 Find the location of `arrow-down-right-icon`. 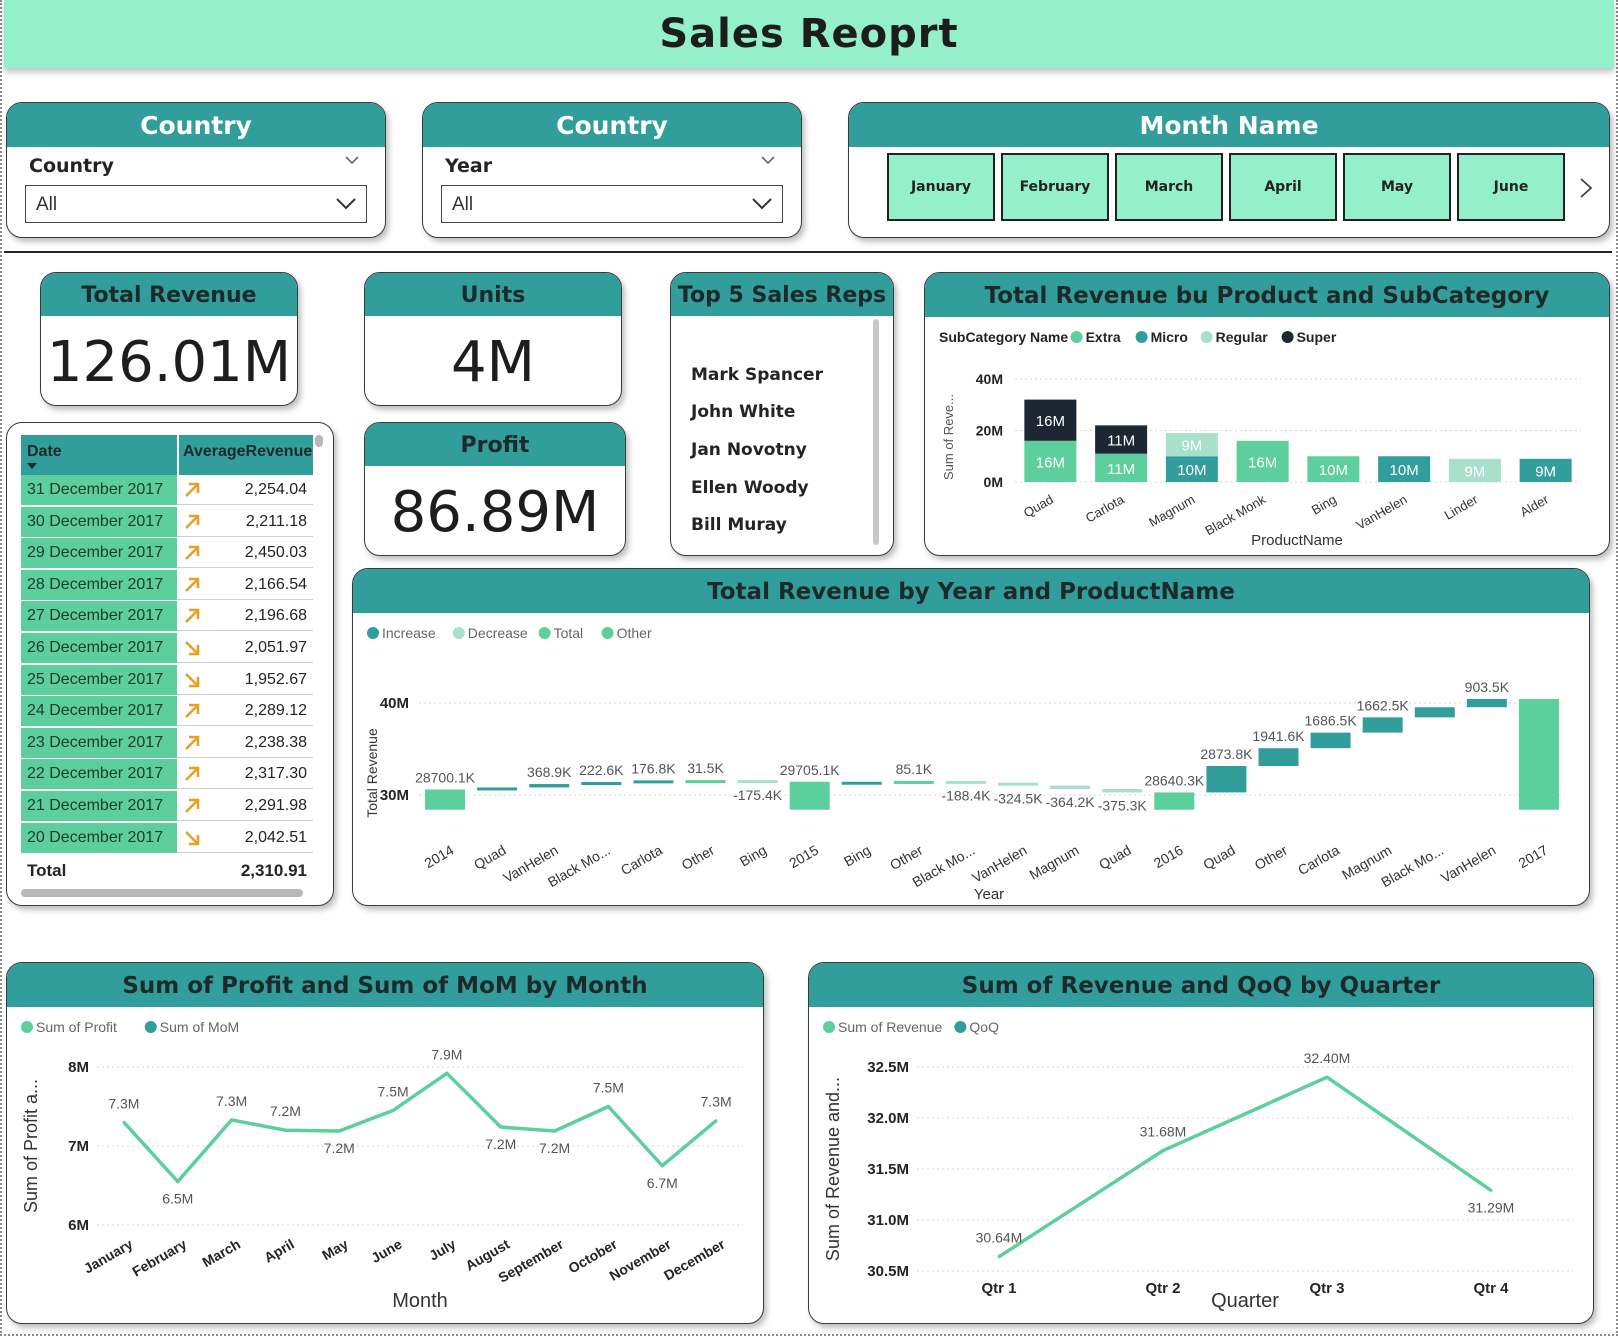

arrow-down-right-icon is located at coordinates (192, 648).